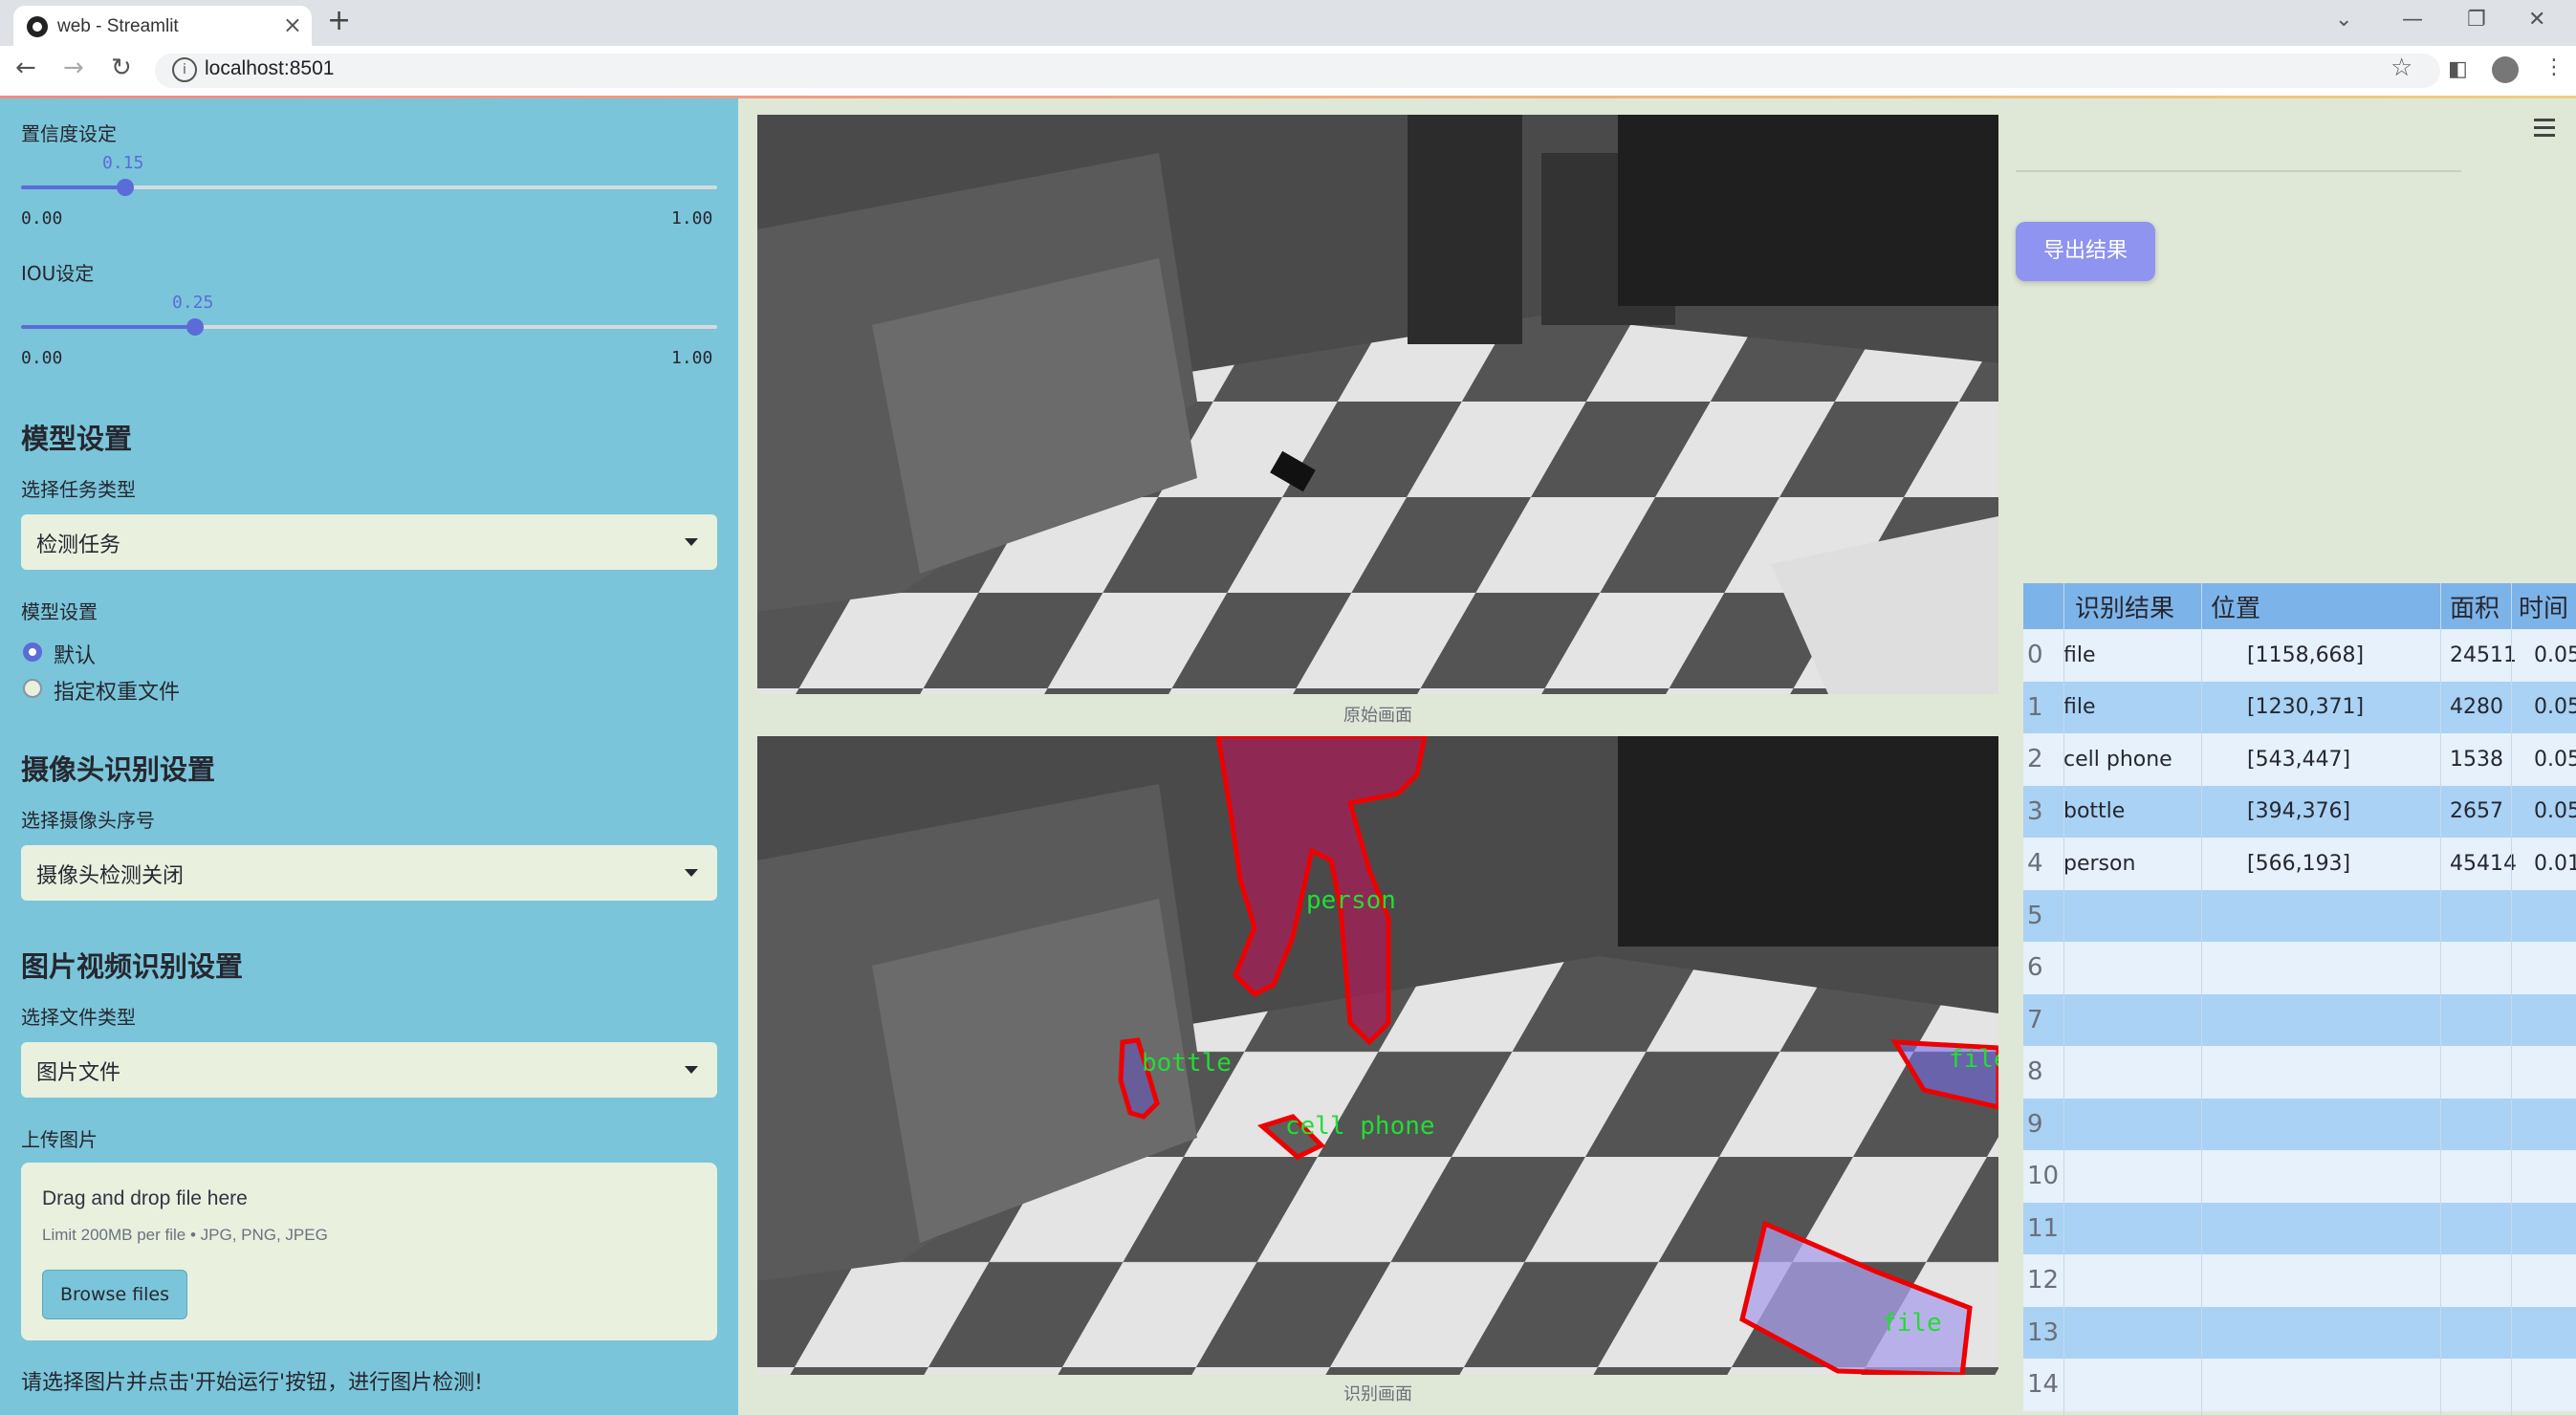 This screenshot has width=2576, height=1415. Describe the element at coordinates (2544, 130) in the screenshot. I see `app-menu-icon` at that location.